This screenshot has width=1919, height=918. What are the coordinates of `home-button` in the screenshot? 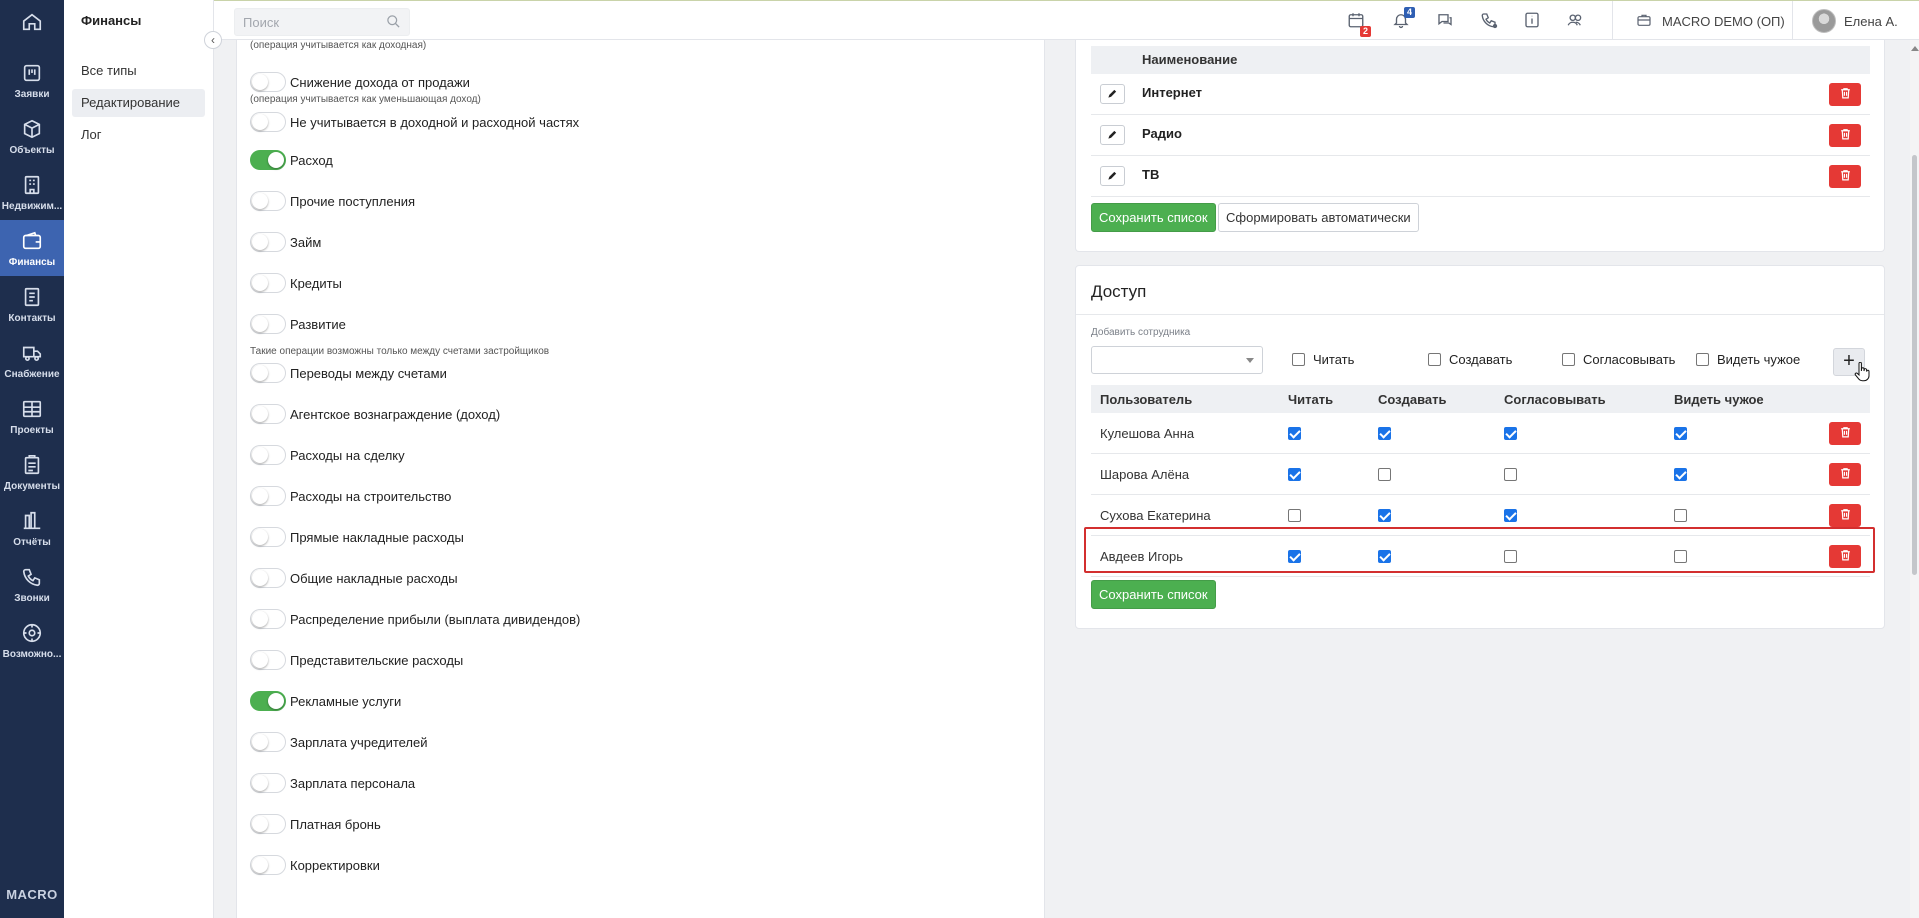 It's located at (32, 22).